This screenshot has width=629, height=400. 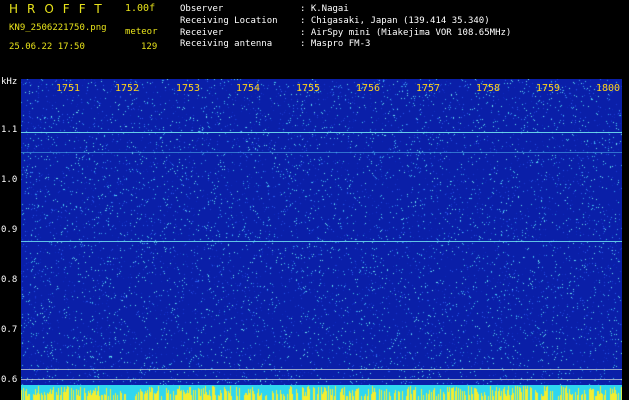 What do you see at coordinates (60, 9) in the screenshot?
I see `app-title: HROFFT` at bounding box center [60, 9].